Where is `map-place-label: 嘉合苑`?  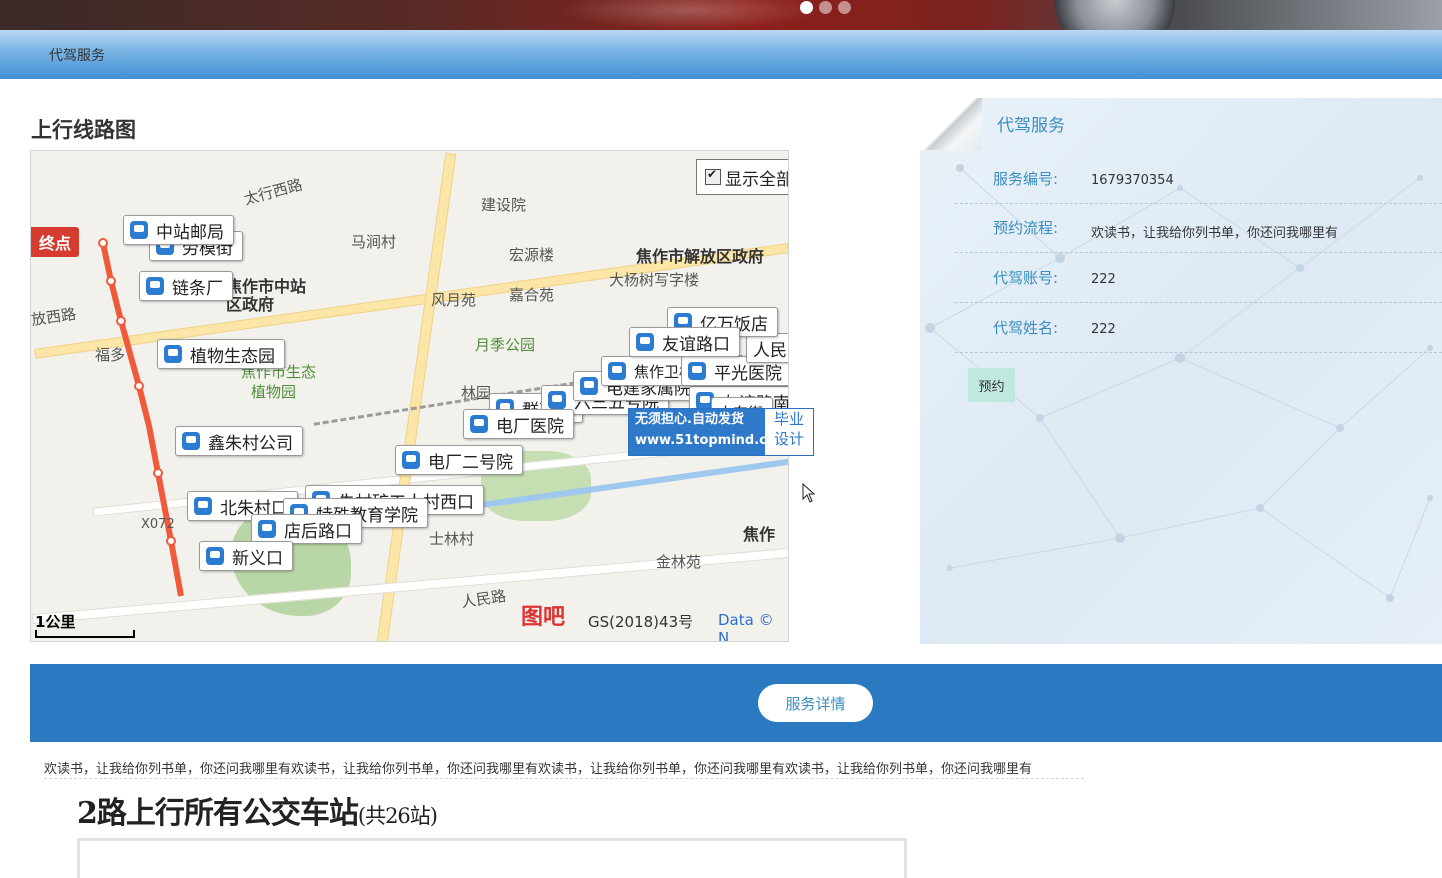
map-place-label: 嘉合苑 is located at coordinates (532, 295).